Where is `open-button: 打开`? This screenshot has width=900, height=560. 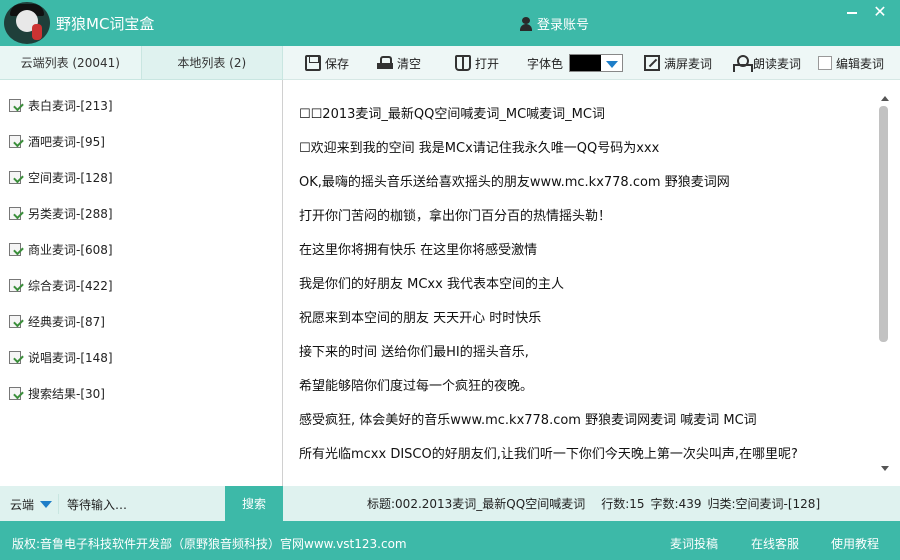 open-button: 打开 is located at coordinates (477, 63).